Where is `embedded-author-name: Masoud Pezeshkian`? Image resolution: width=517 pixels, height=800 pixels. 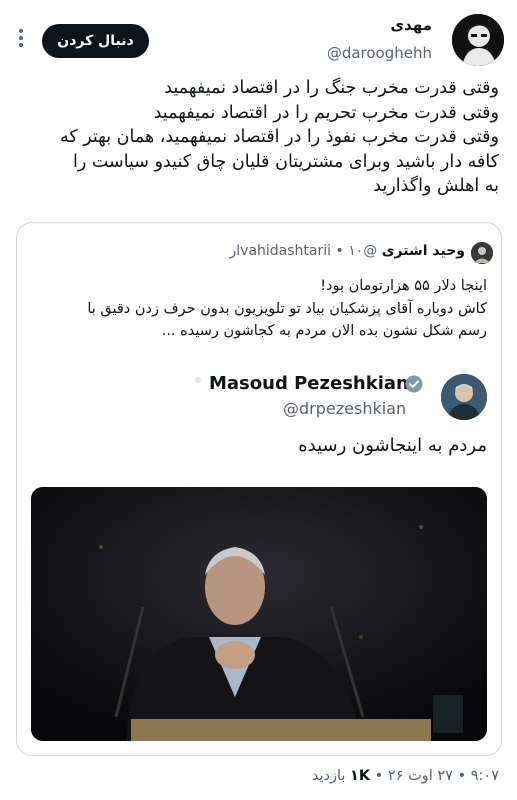 embedded-author-name: Masoud Pezeshkian is located at coordinates (309, 383).